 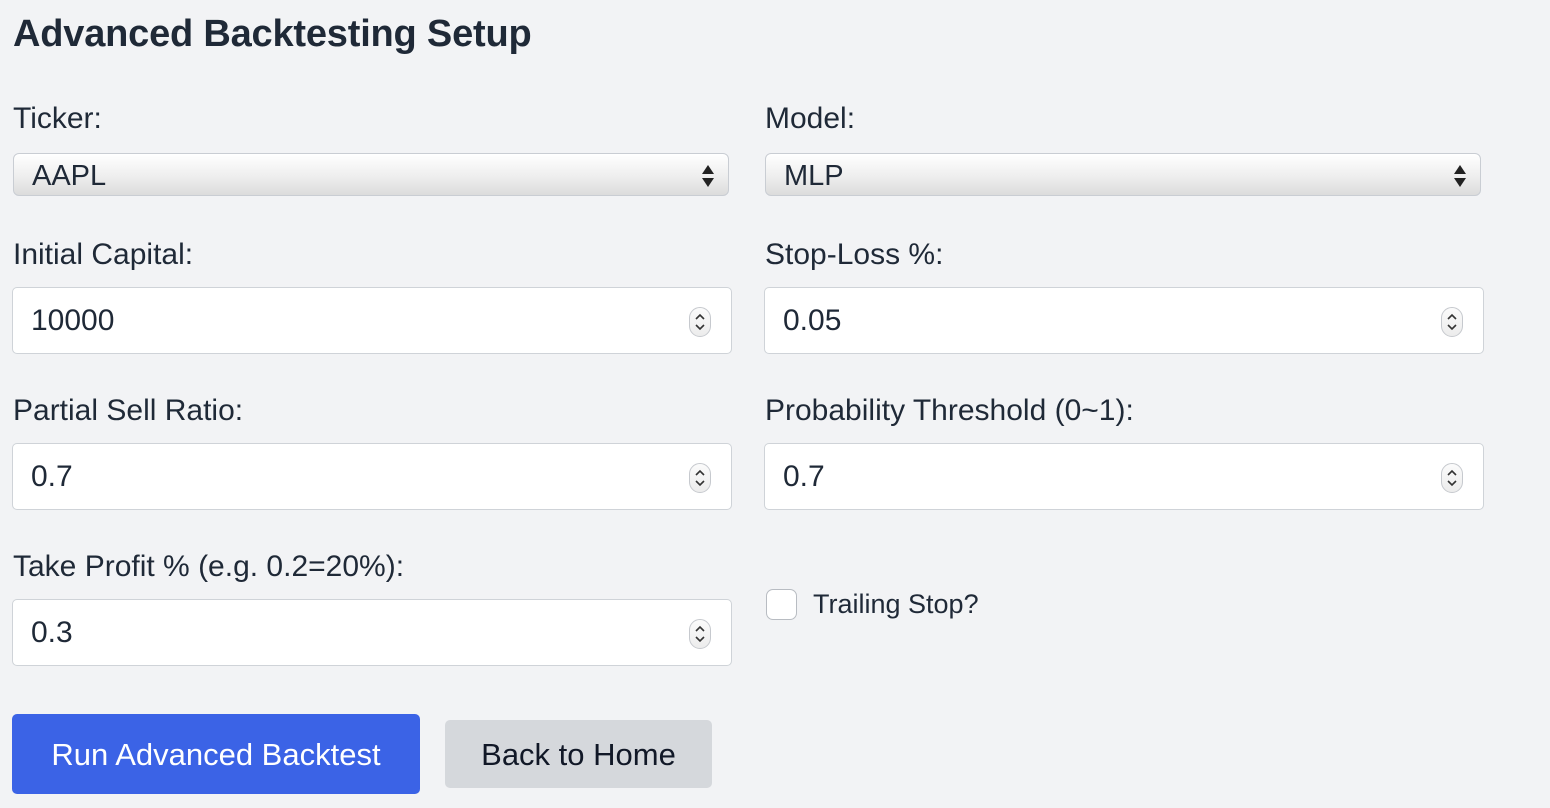 I want to click on trailing-stop-label: Trailing Stop?, so click(x=896, y=604).